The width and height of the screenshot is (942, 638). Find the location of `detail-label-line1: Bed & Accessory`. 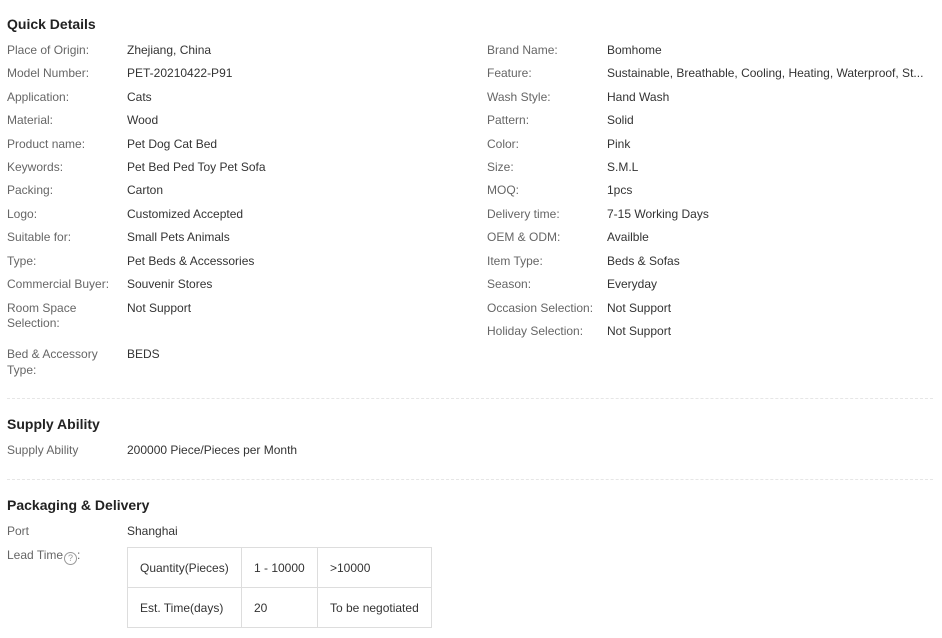

detail-label-line1: Bed & Accessory is located at coordinates (52, 354).